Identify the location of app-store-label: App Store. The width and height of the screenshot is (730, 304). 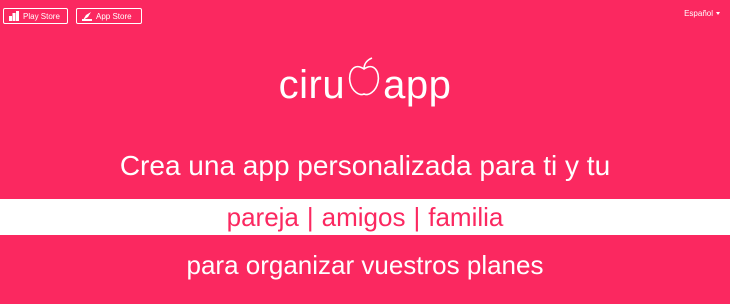
(114, 16).